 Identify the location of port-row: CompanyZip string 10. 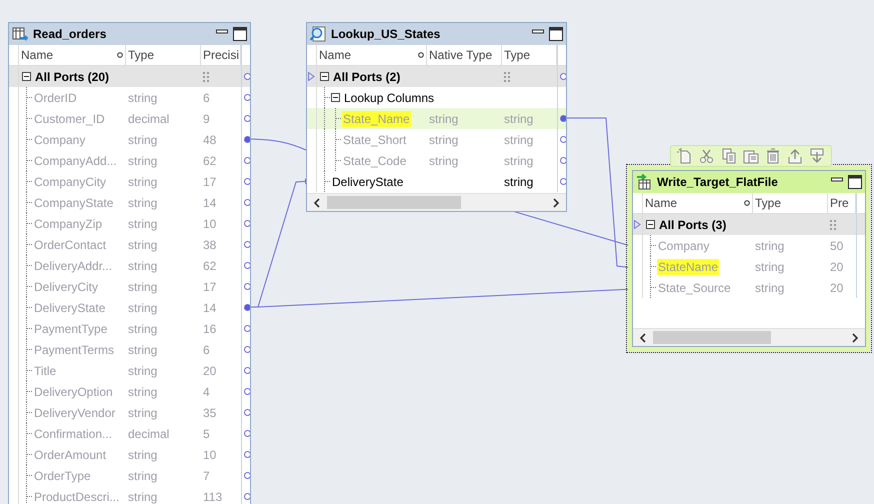
(129, 223).